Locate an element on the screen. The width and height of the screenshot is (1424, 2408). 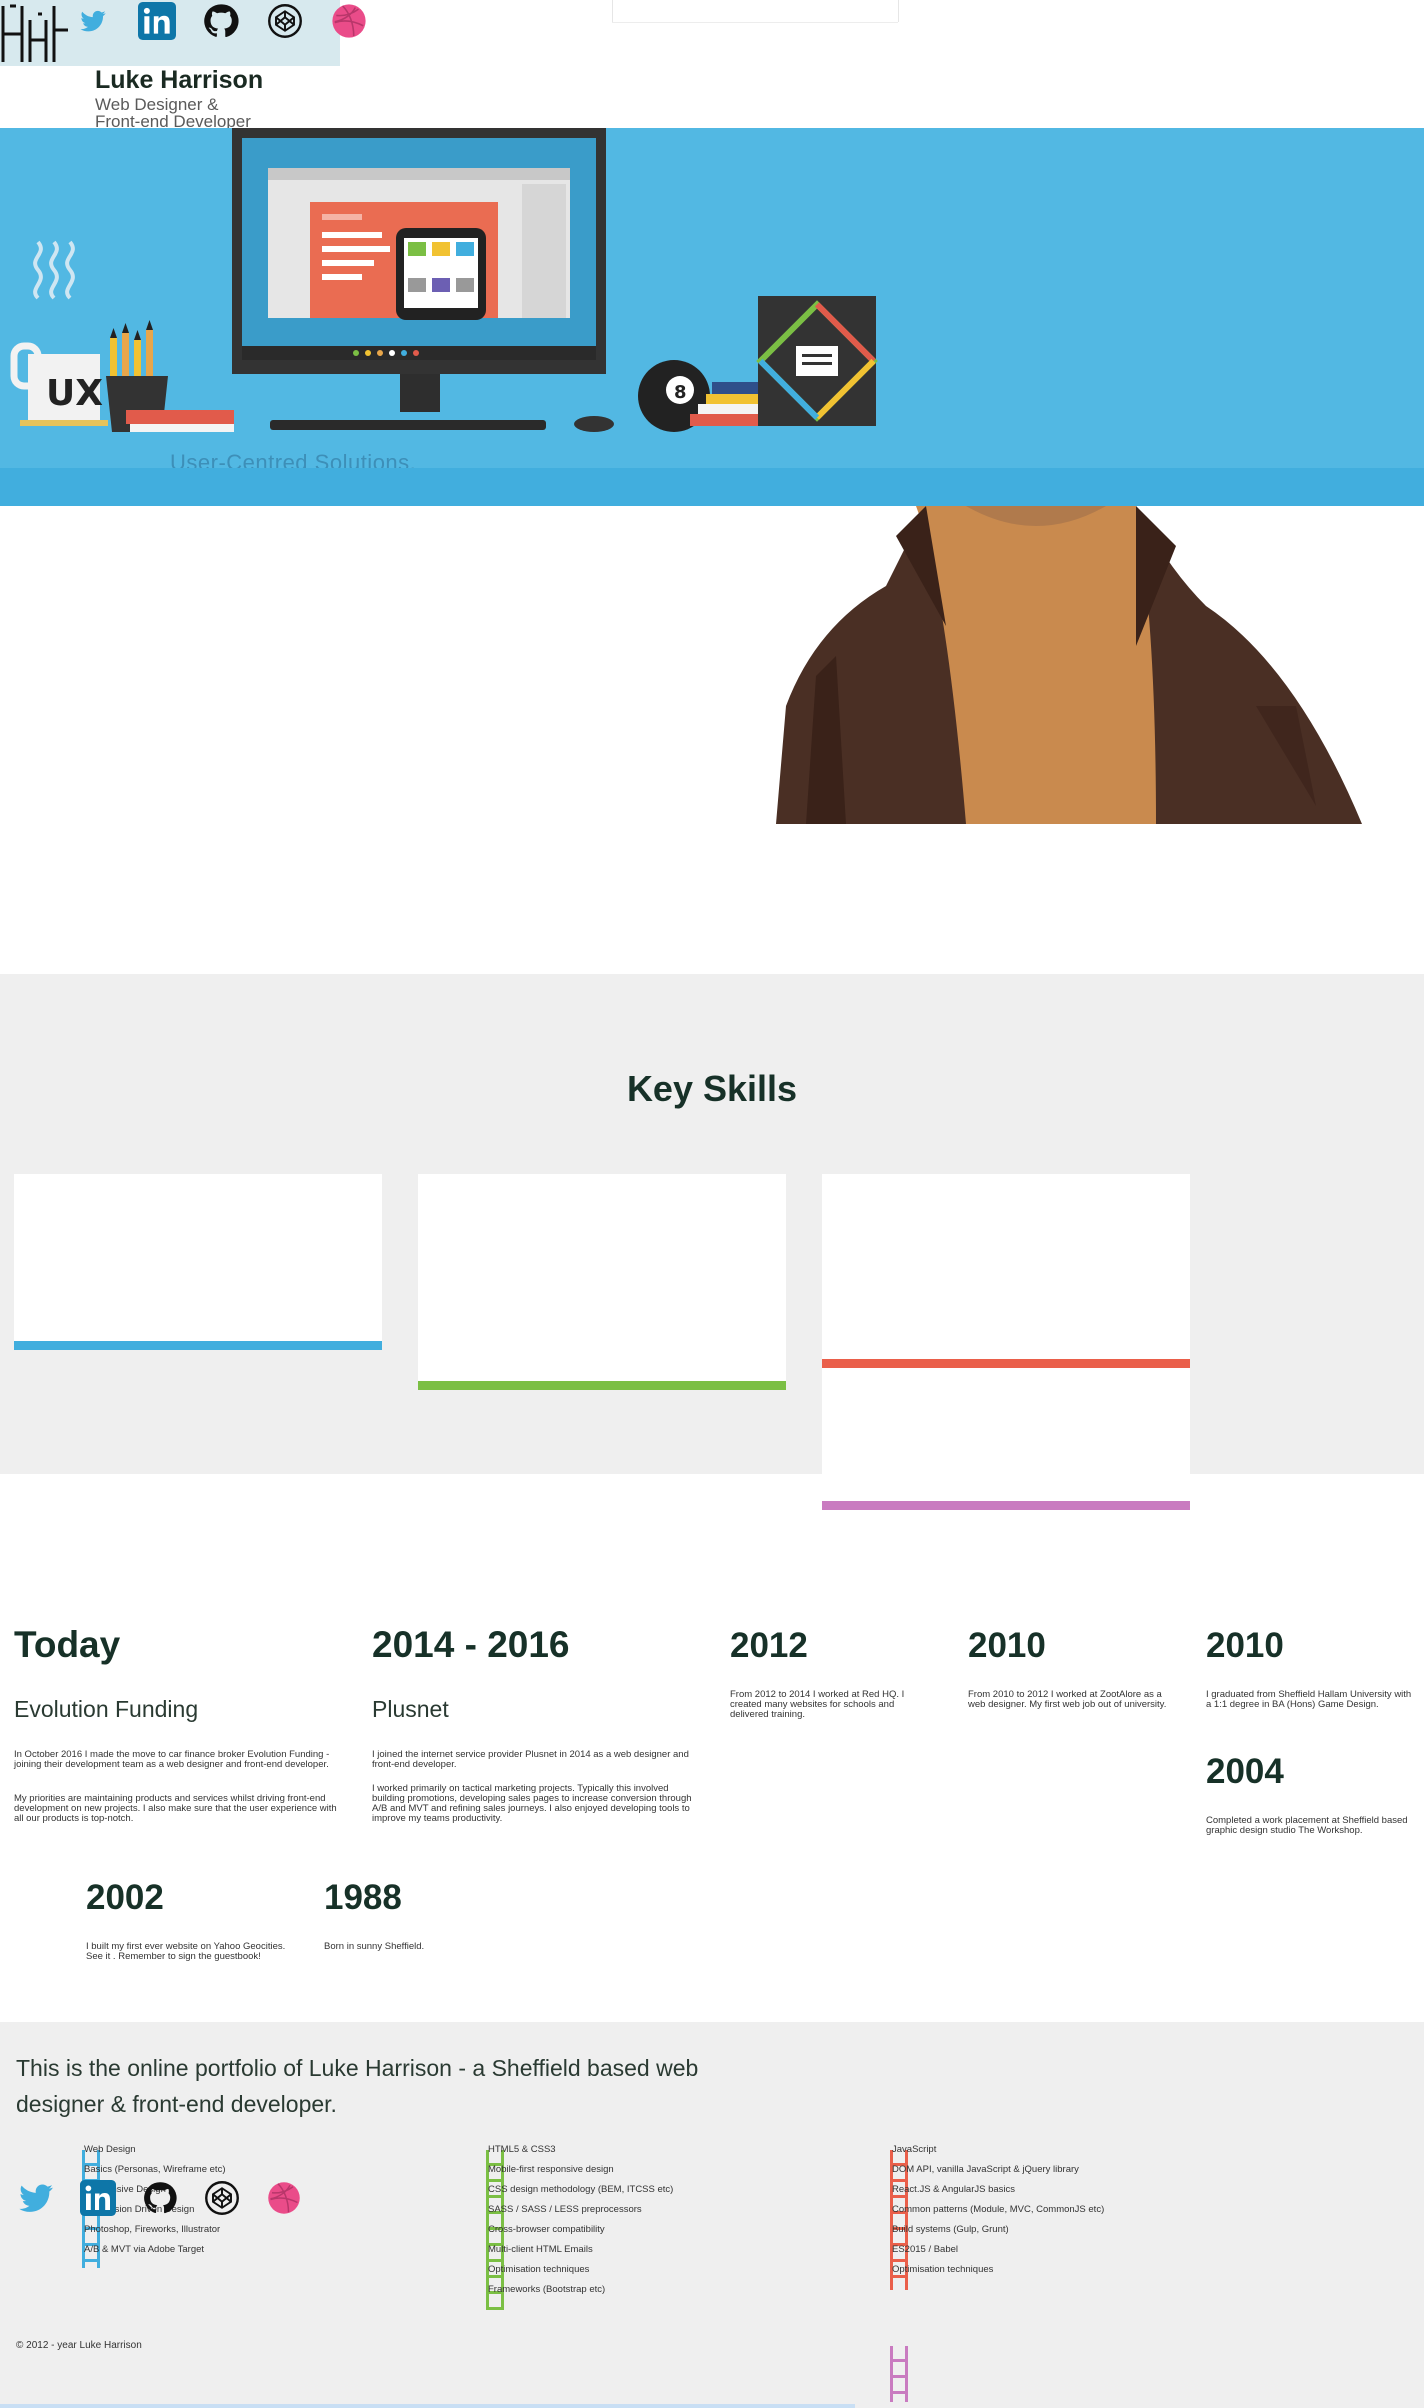
footer-skill-item: Mobile-first responsive design is located at coordinates (551, 2169).